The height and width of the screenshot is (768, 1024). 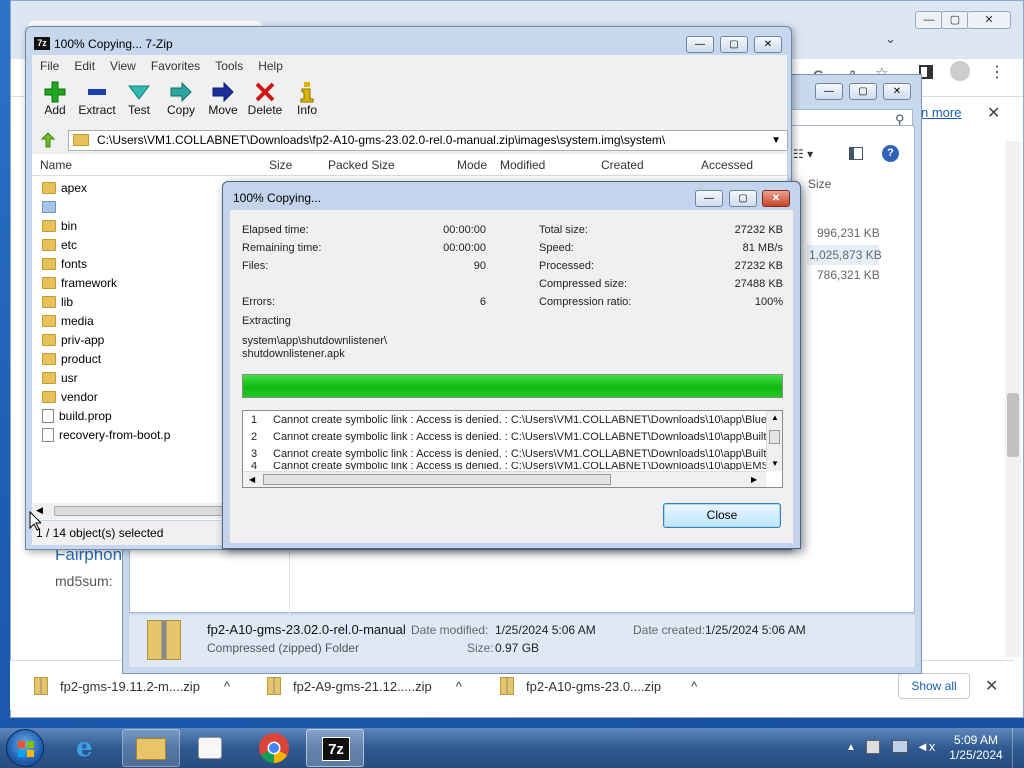 What do you see at coordinates (851, 747) in the screenshot?
I see `tray-overflow-icon: ▲` at bounding box center [851, 747].